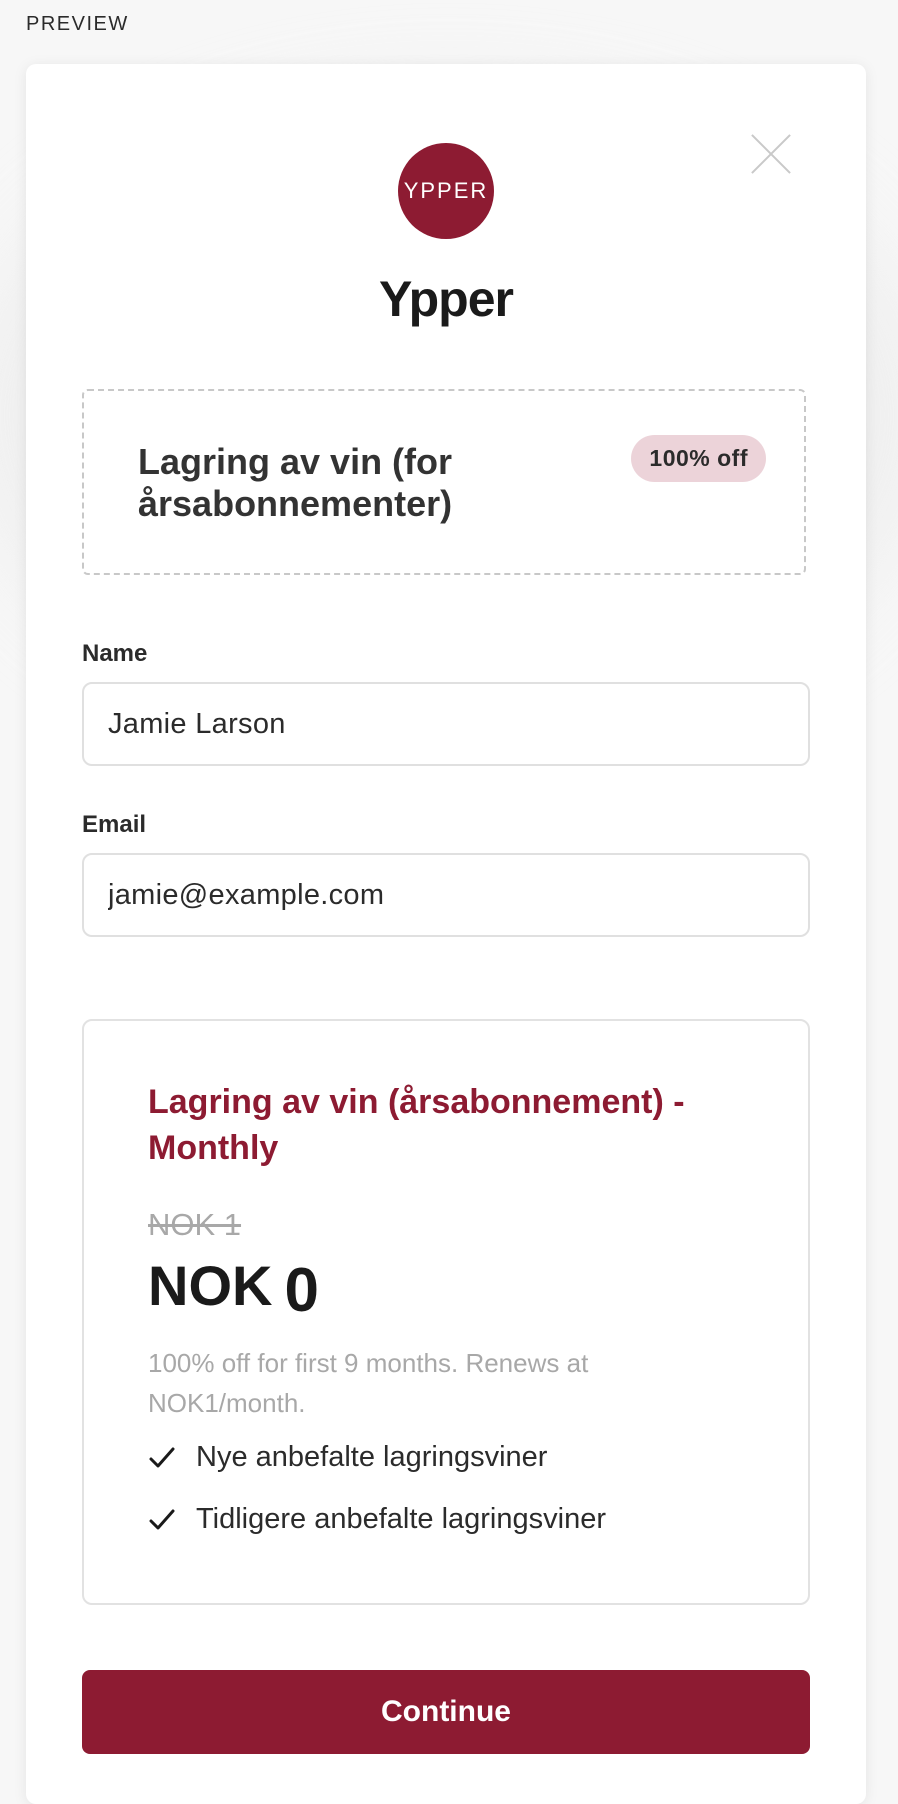  What do you see at coordinates (771, 153) in the screenshot?
I see `close-icon` at bounding box center [771, 153].